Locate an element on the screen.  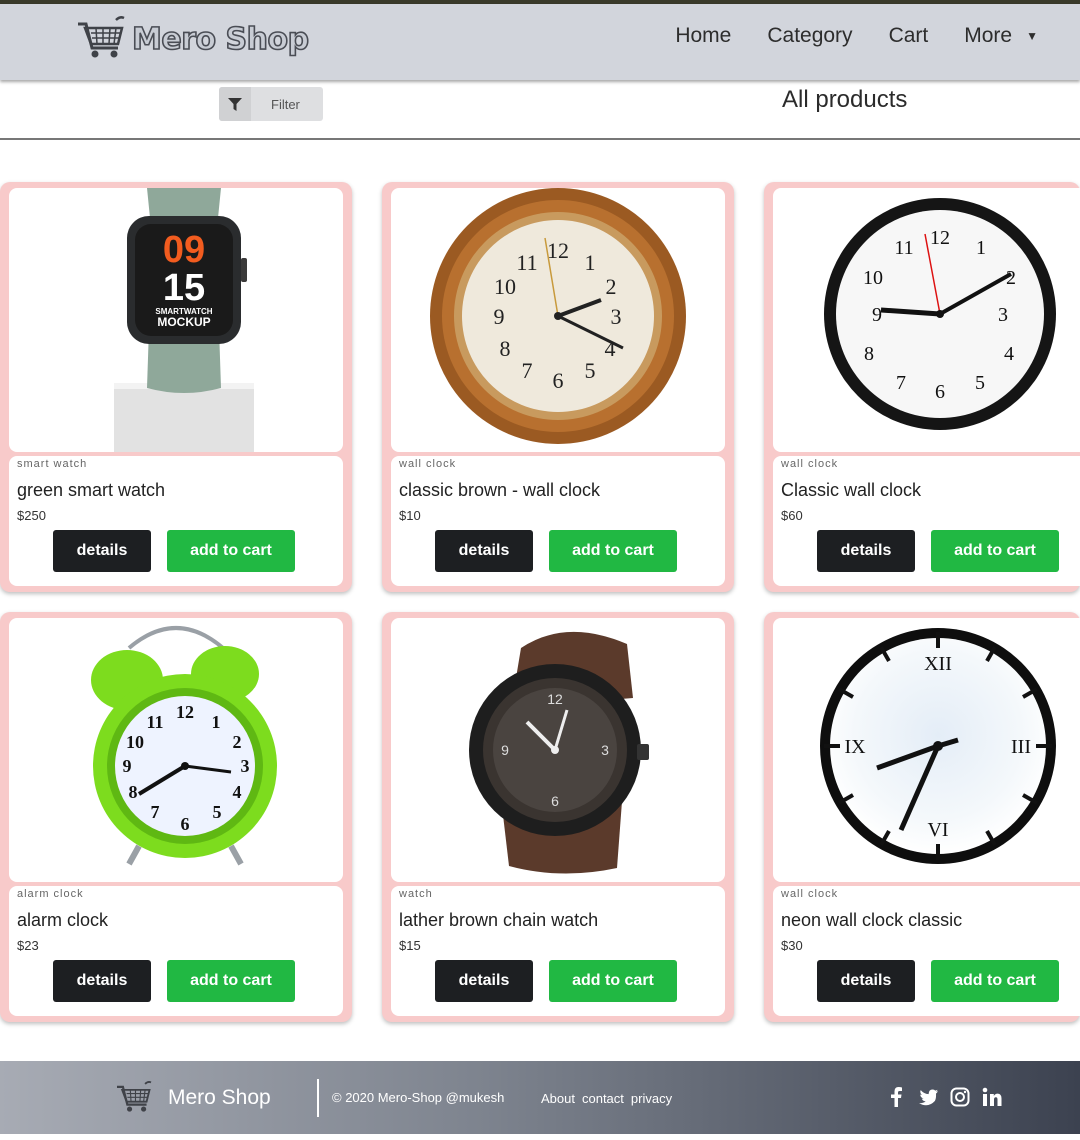
product-price: $10 is located at coordinates (410, 515).